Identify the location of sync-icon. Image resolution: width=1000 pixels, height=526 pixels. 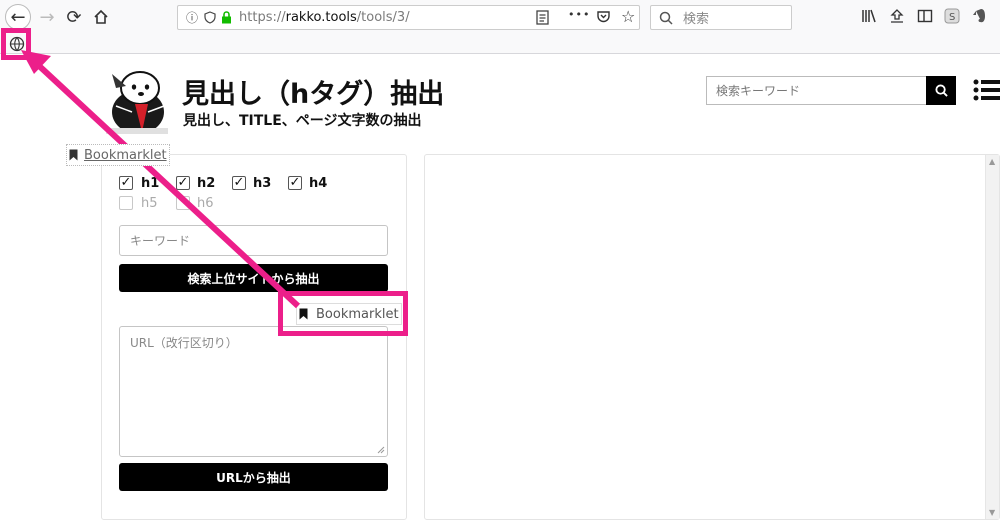
(897, 18).